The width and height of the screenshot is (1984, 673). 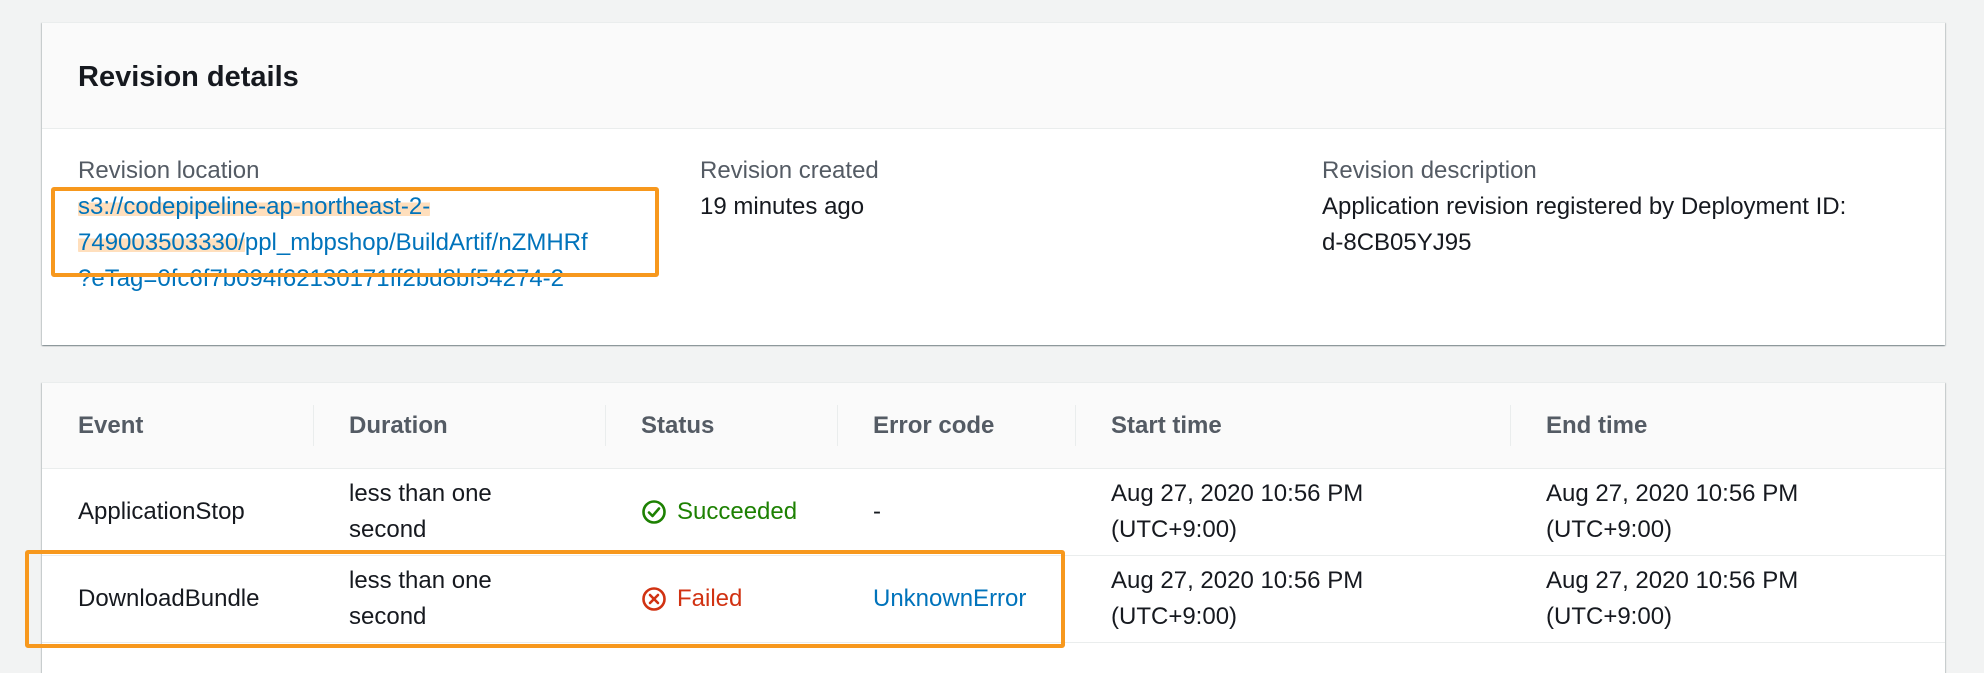 What do you see at coordinates (1292, 426) in the screenshot?
I see `column-header-start-time: Start time` at bounding box center [1292, 426].